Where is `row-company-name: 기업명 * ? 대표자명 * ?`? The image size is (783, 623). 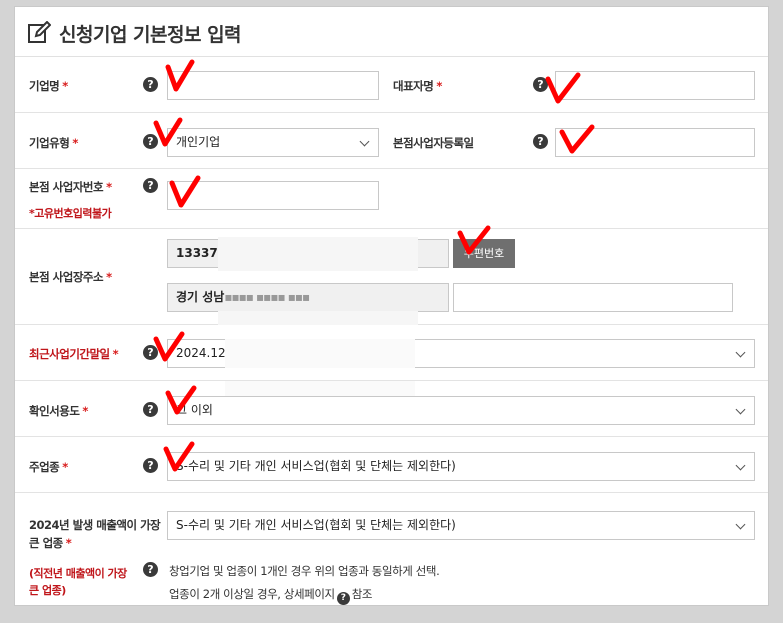 row-company-name: 기업명 * ? 대표자명 * ? is located at coordinates (391, 85).